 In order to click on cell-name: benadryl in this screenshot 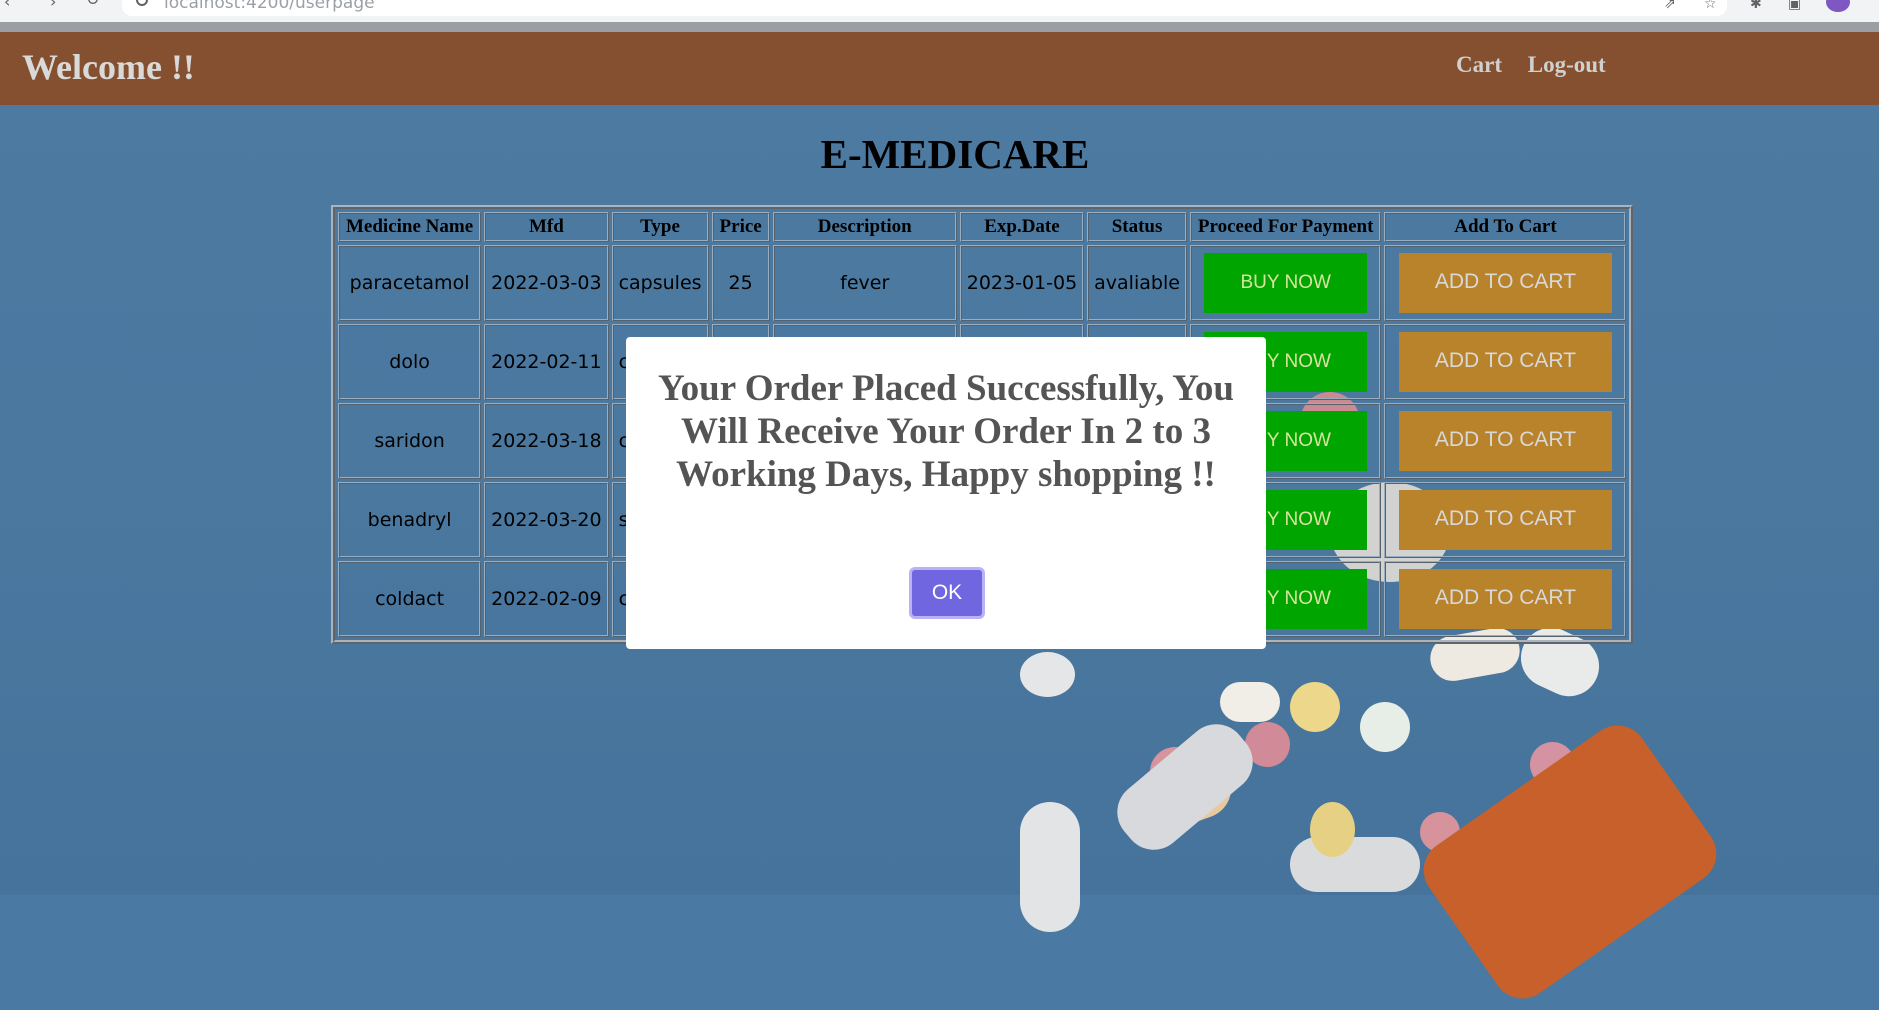, I will do `click(410, 520)`.